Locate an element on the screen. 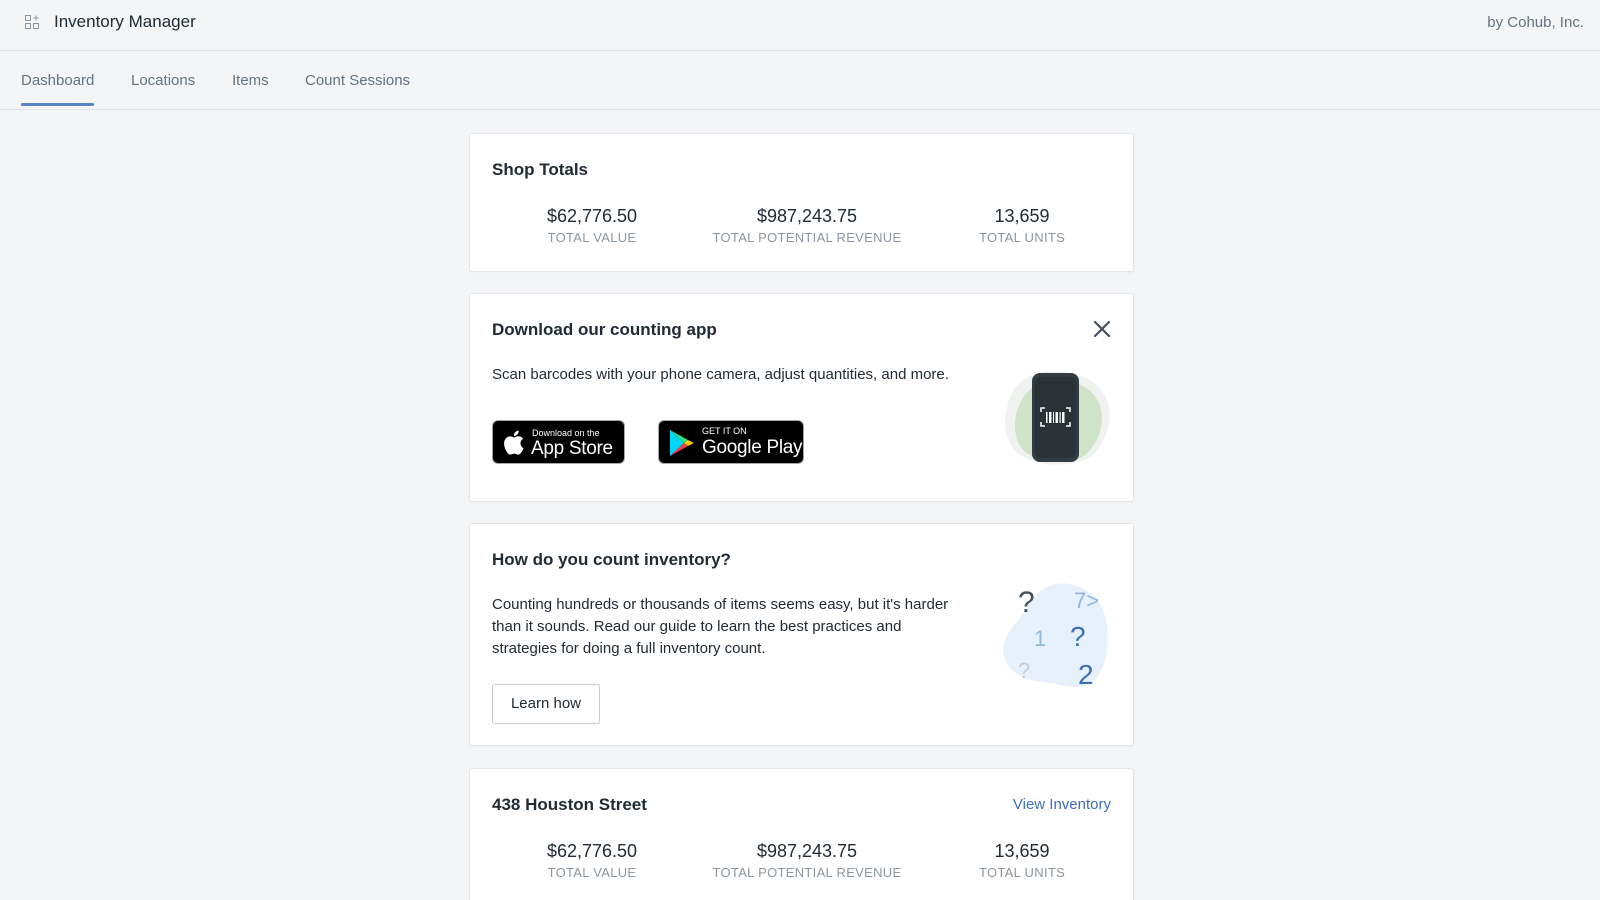 This screenshot has width=1600, height=900. view-inventory-link: View Inventory is located at coordinates (1062, 804).